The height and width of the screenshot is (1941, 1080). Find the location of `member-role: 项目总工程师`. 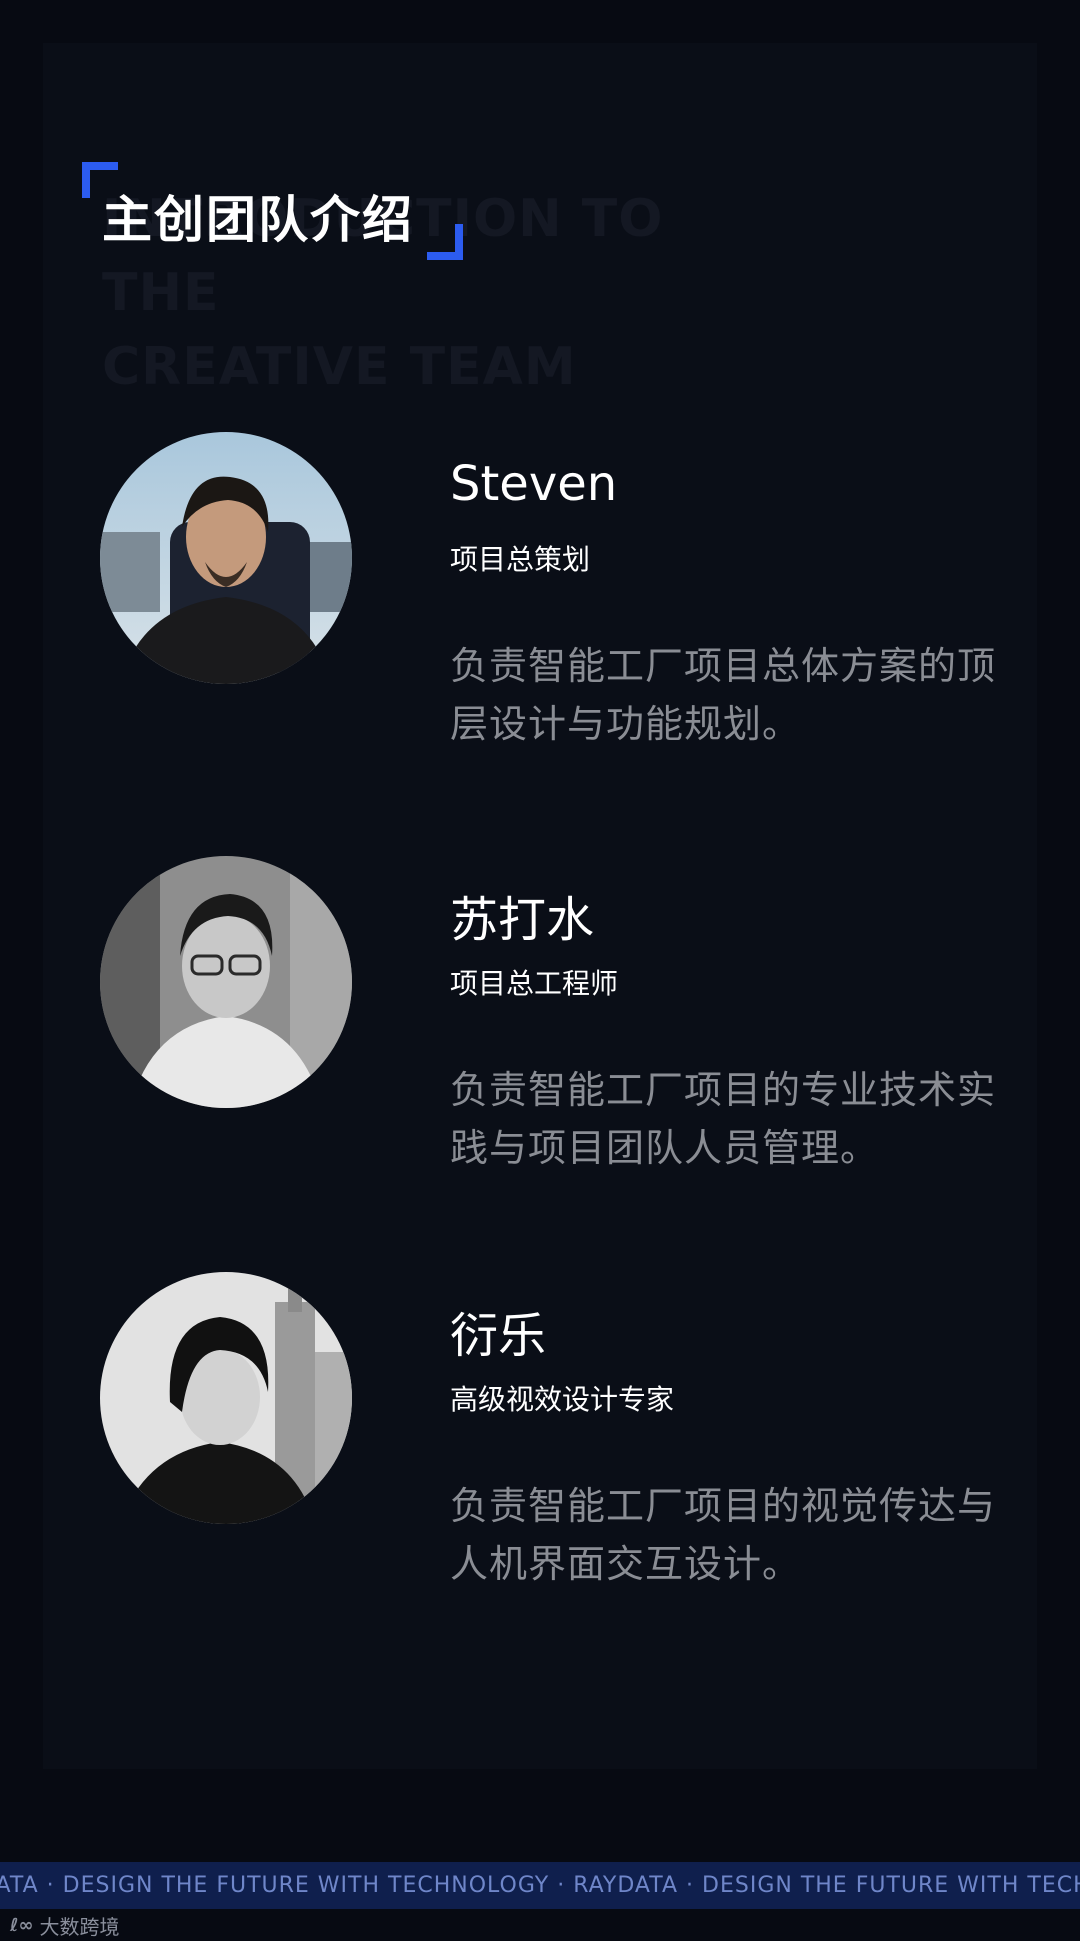

member-role: 项目总工程师 is located at coordinates (534, 983).